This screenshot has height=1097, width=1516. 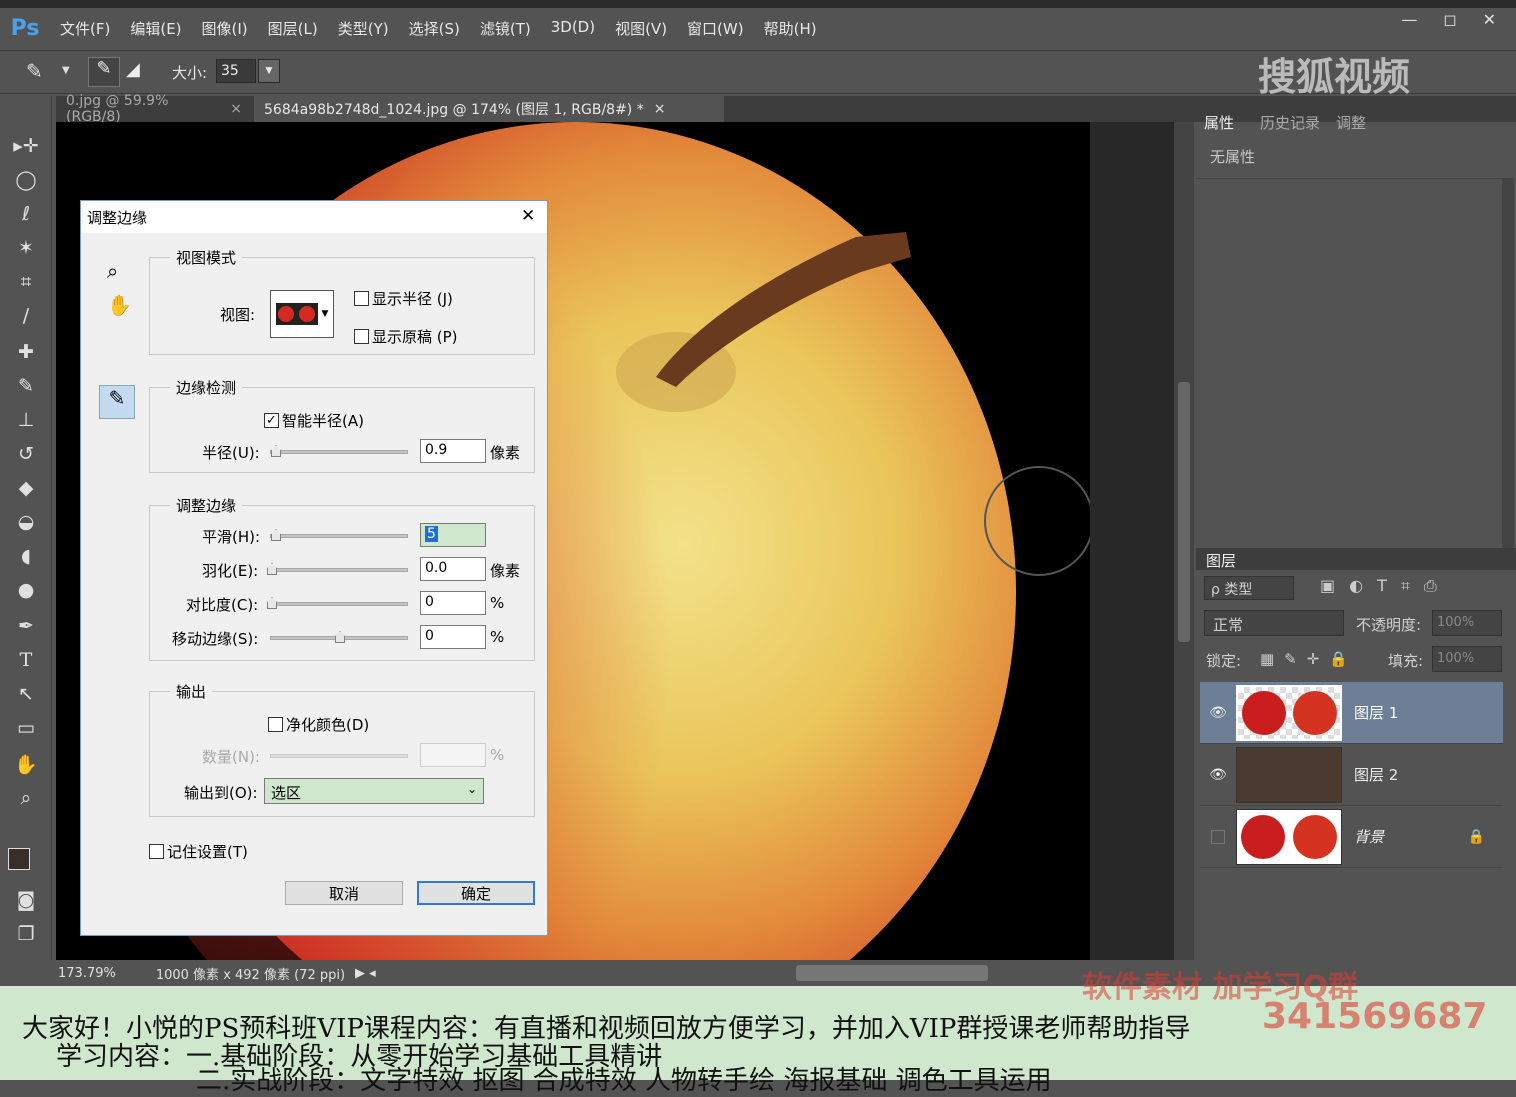 I want to click on menu-item-10: 帮助(H), so click(x=790, y=28).